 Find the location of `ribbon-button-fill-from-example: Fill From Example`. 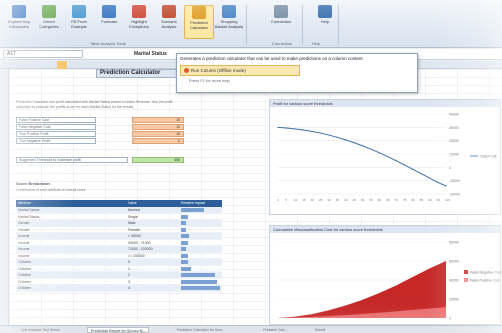

ribbon-button-fill-from-example: Fill From Example is located at coordinates (79, 22).